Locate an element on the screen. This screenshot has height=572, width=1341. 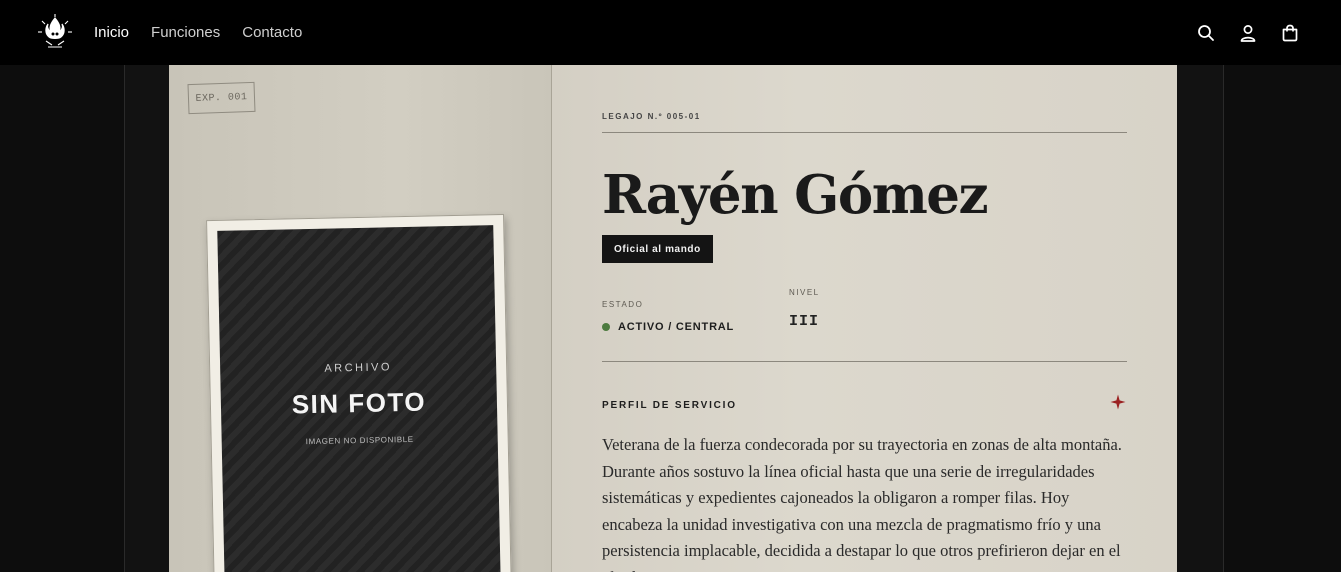
nav-link-contacto: Contacto is located at coordinates (272, 32).